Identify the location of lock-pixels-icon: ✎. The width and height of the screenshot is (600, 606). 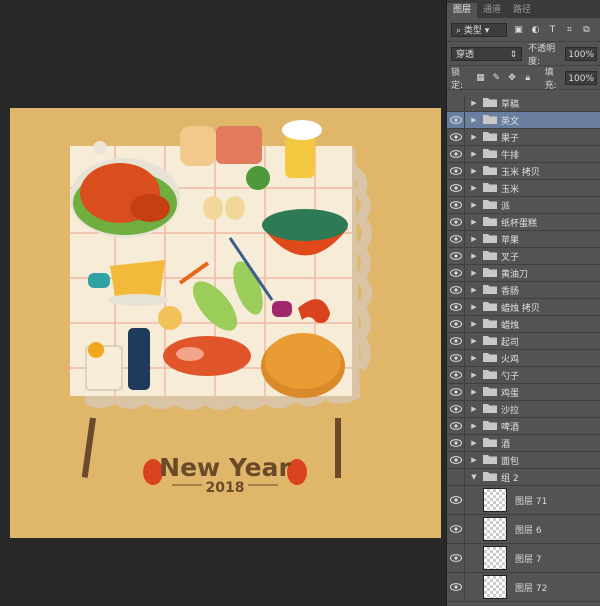
(496, 77).